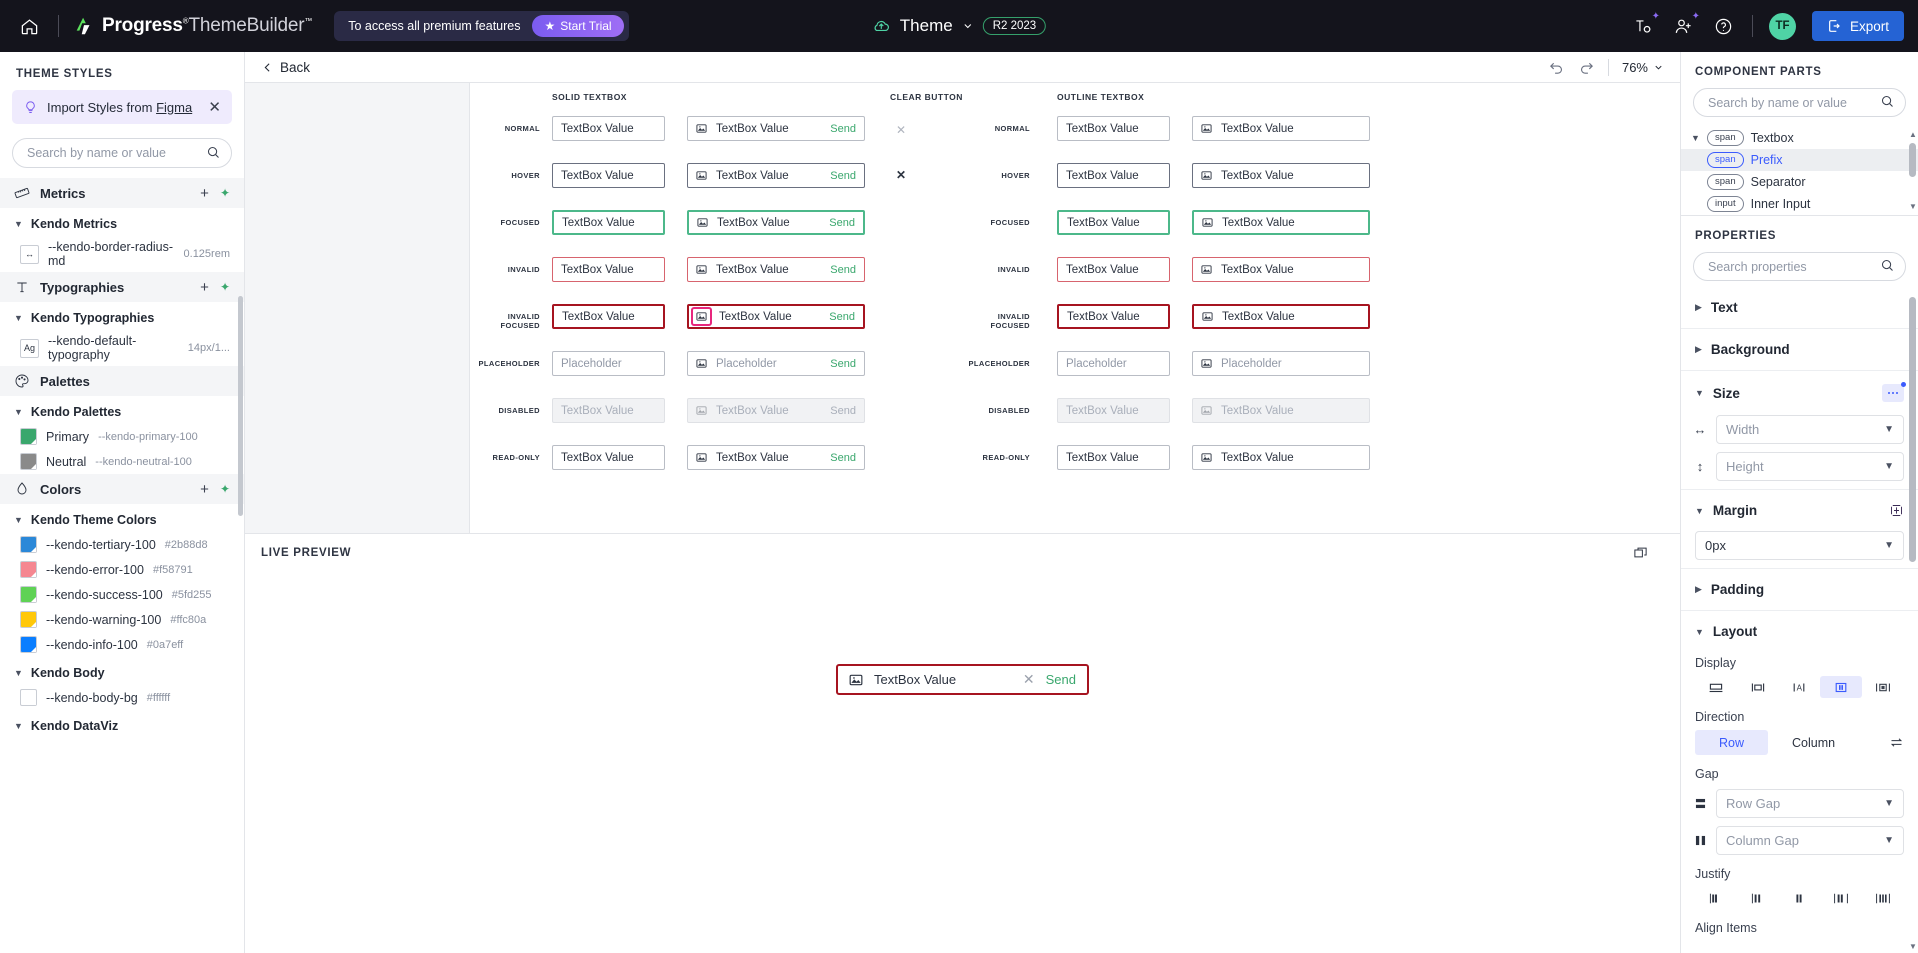 The image size is (1918, 953). What do you see at coordinates (578, 26) in the screenshot?
I see `start-trial-button: ★ Start Trial` at bounding box center [578, 26].